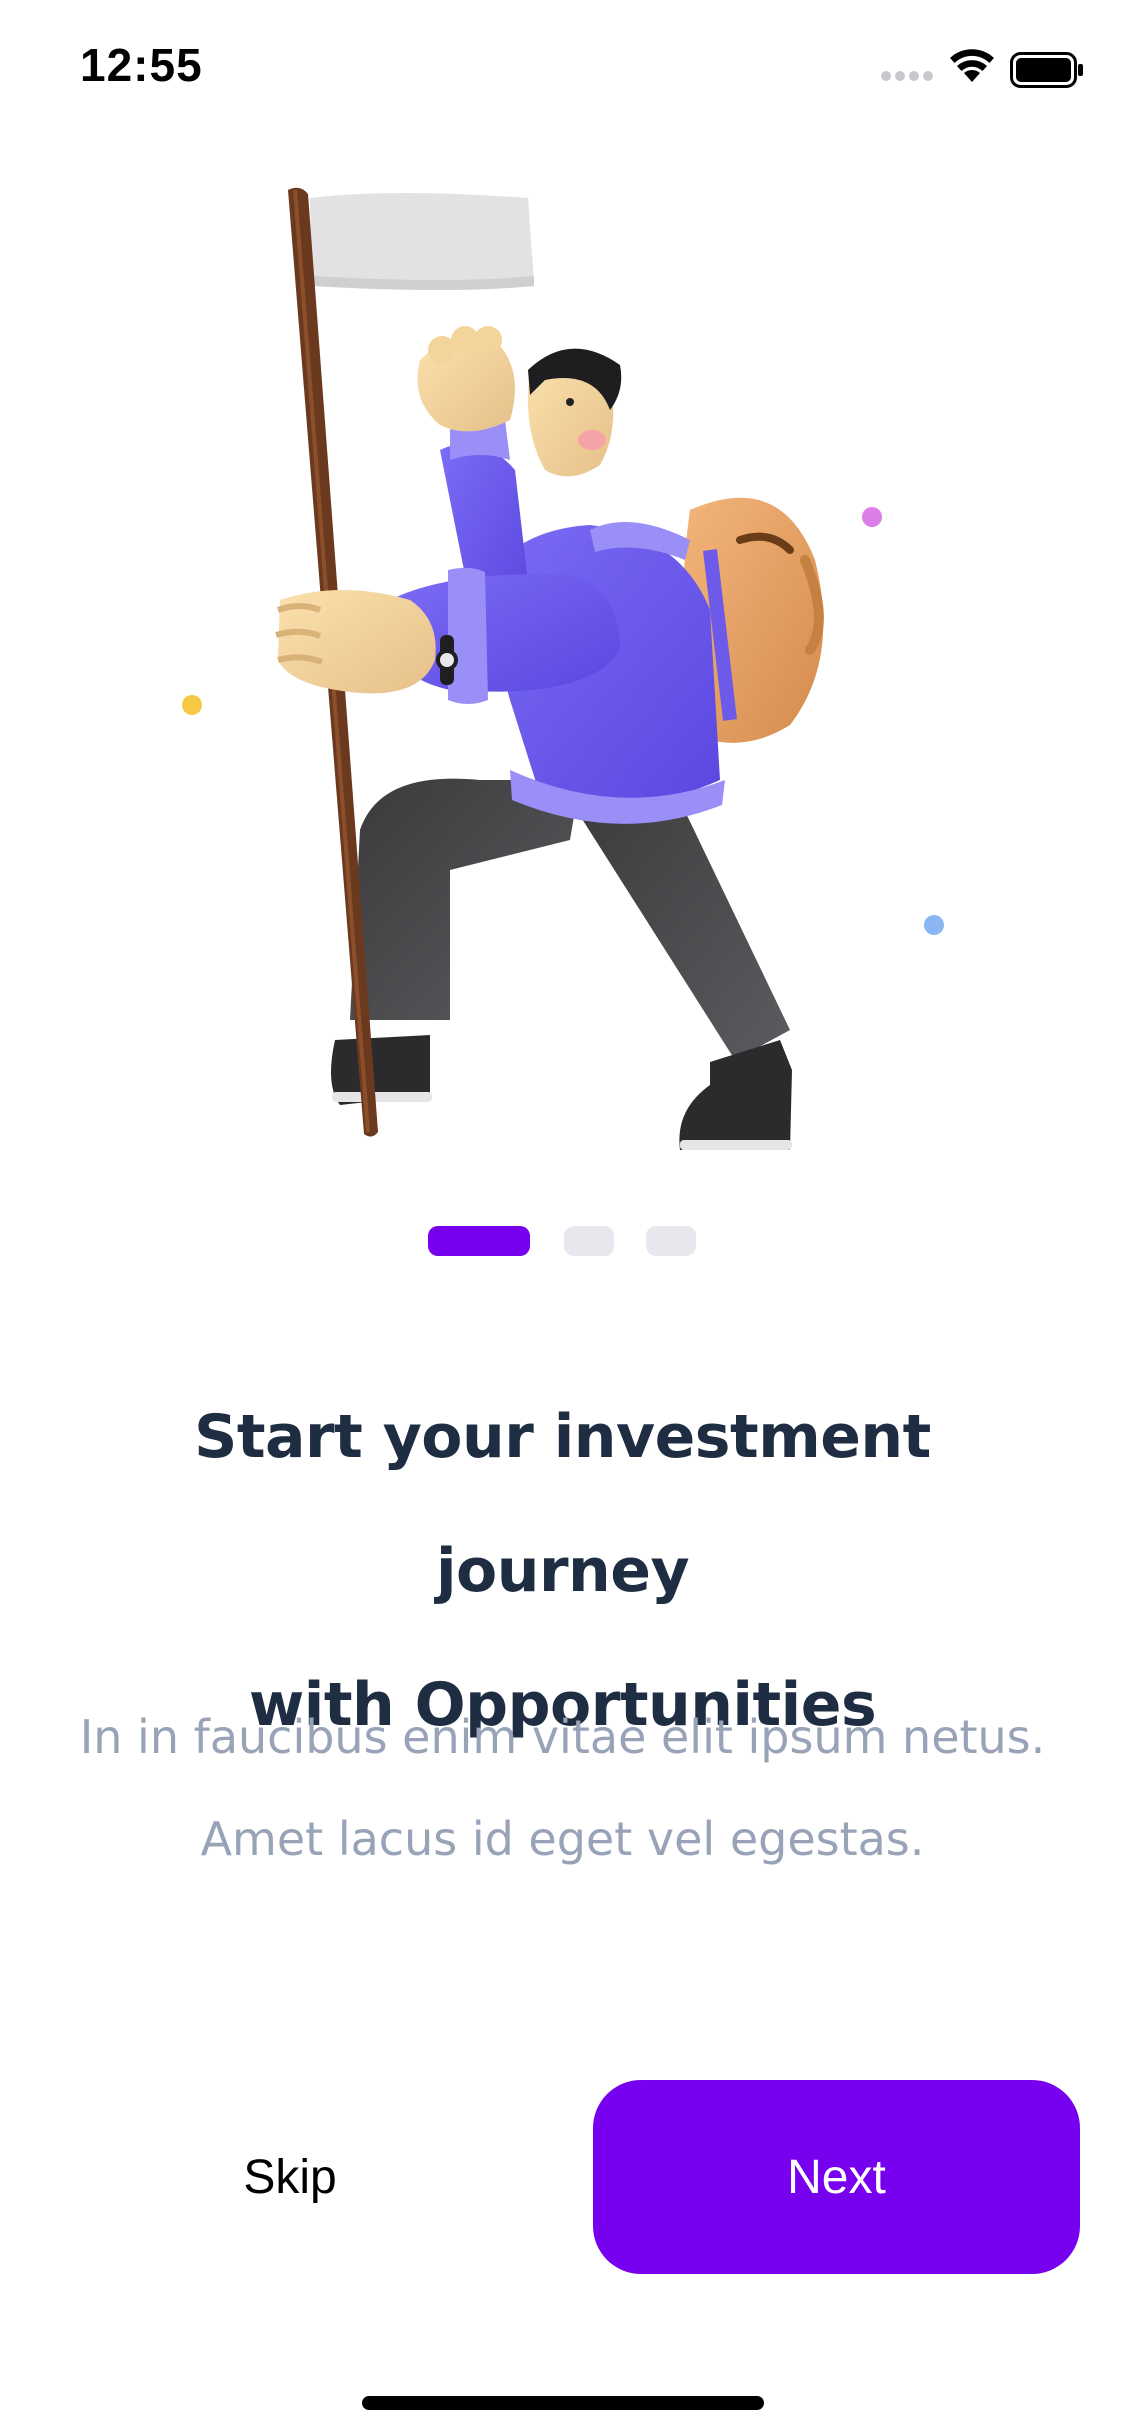 This screenshot has width=1125, height=2436. What do you see at coordinates (934, 925) in the screenshot?
I see `accent-dot-blue` at bounding box center [934, 925].